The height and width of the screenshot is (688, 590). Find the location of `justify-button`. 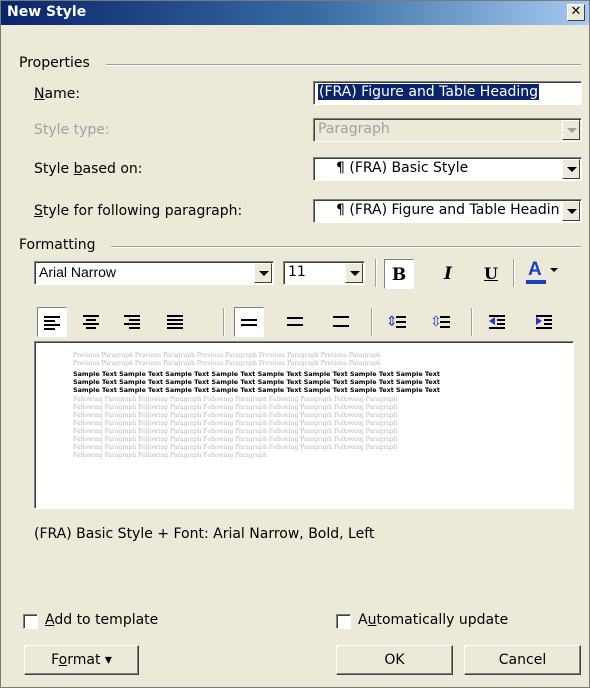

justify-button is located at coordinates (176, 322).